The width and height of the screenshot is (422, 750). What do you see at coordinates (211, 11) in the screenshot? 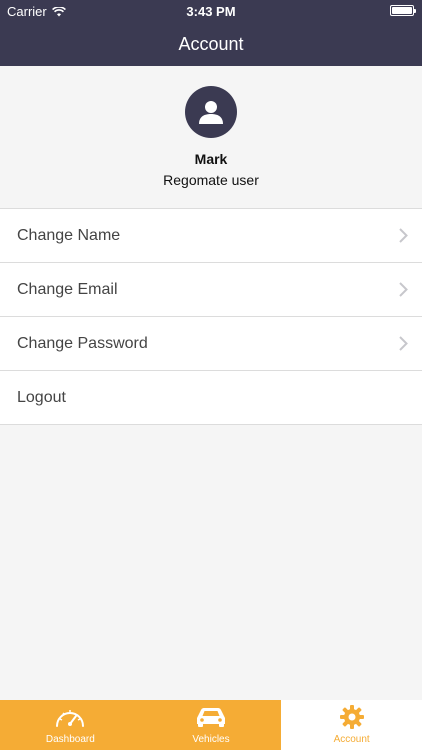
I see `status-bar: Carrier 3:43 PM` at bounding box center [211, 11].